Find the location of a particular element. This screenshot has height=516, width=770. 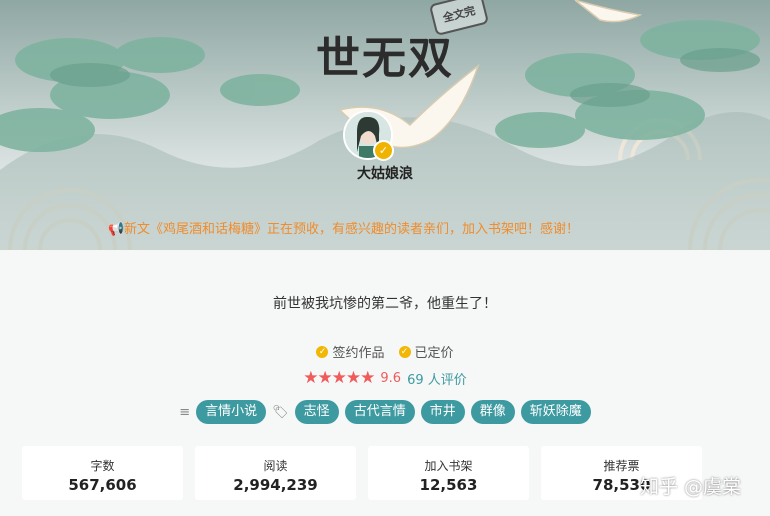

tag-item: 斩妖除魔 is located at coordinates (555, 412).